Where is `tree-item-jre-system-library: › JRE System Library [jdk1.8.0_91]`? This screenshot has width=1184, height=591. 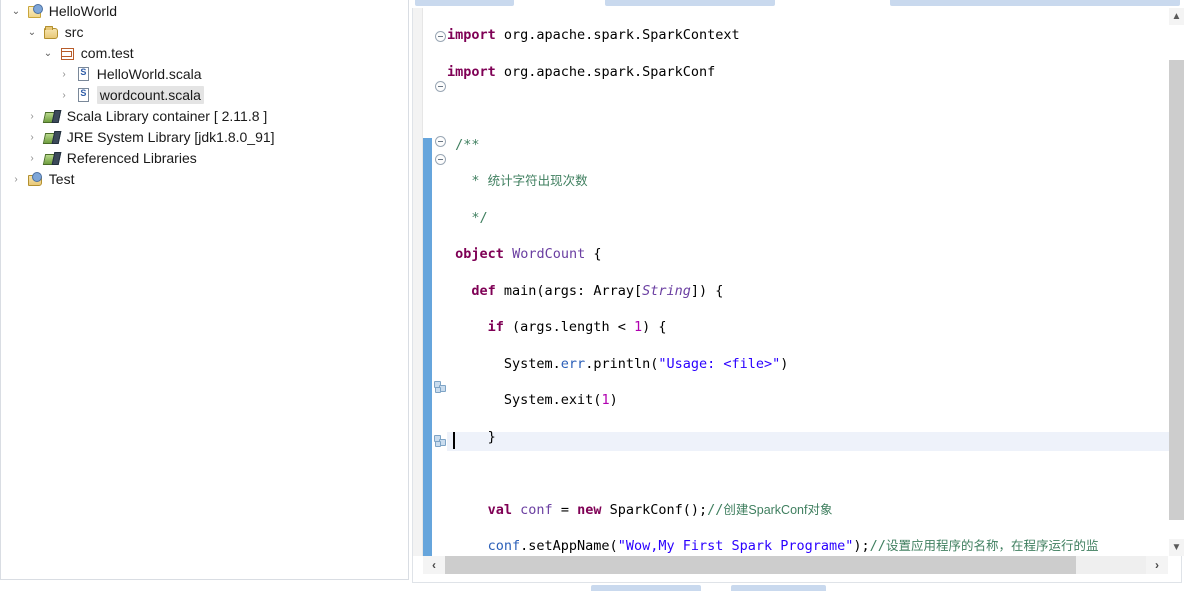 tree-item-jre-system-library: › JRE System Library [jdk1.8.0_91] is located at coordinates (204, 136).